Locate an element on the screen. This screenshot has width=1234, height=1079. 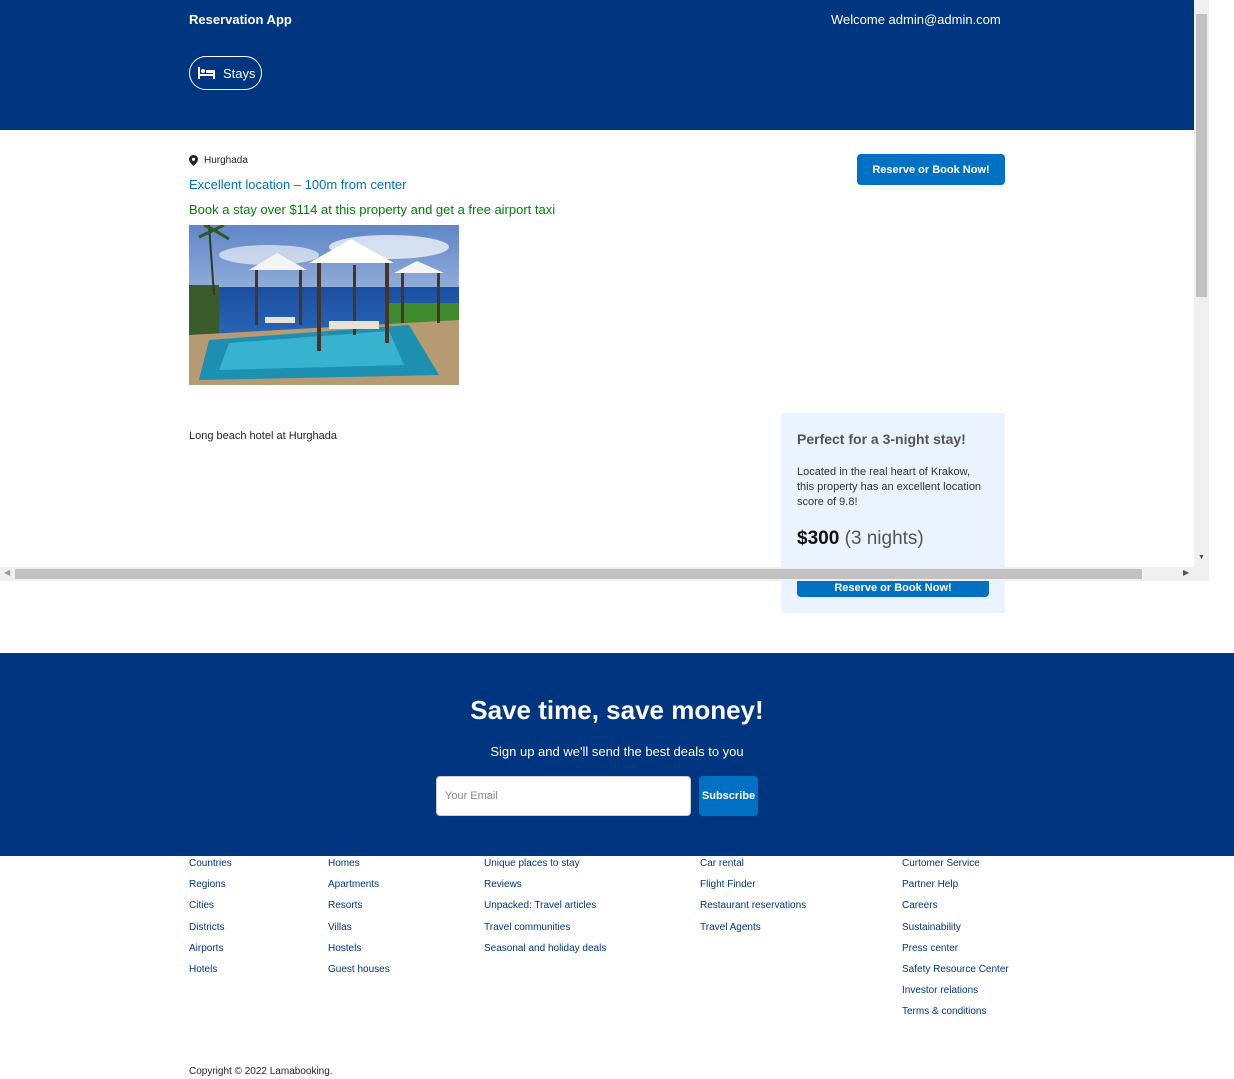
hotel-distance: Excellent location – 100m from center is located at coordinates (298, 184).